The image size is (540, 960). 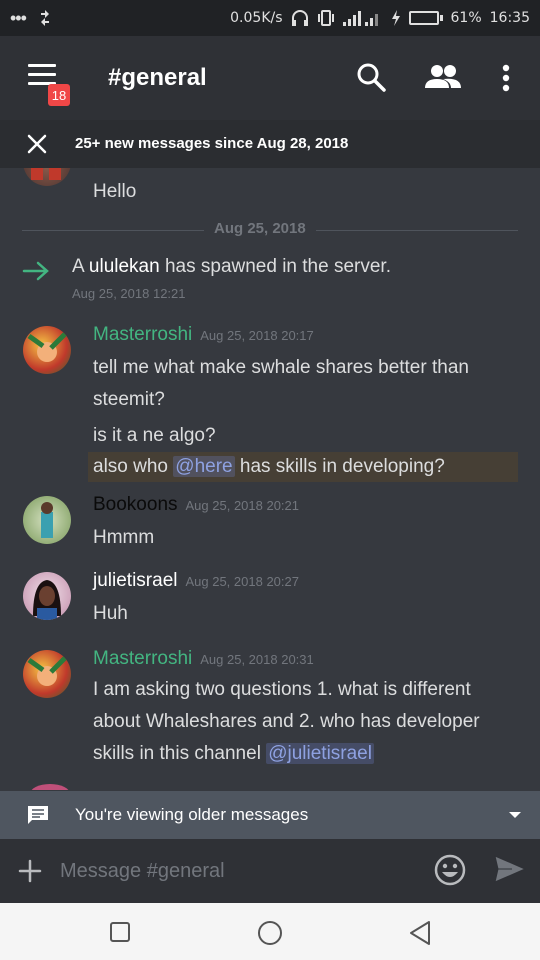 I want to click on message-text: Huh, so click(x=110, y=613).